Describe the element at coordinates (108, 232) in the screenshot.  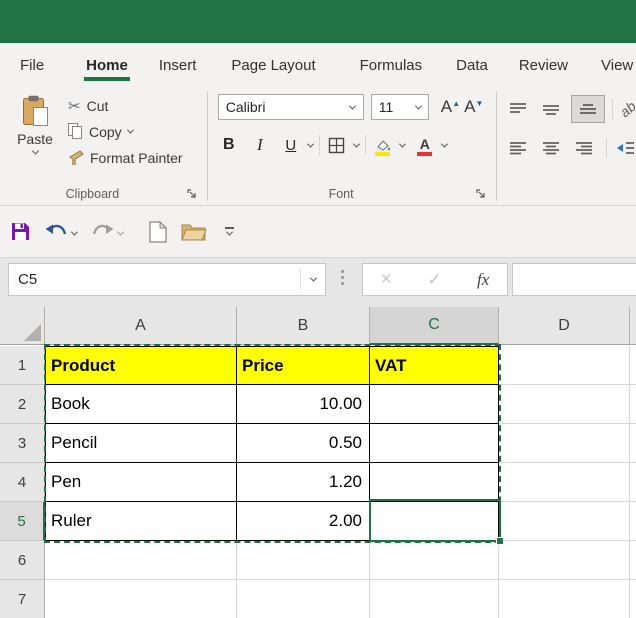
I see `redo-button` at that location.